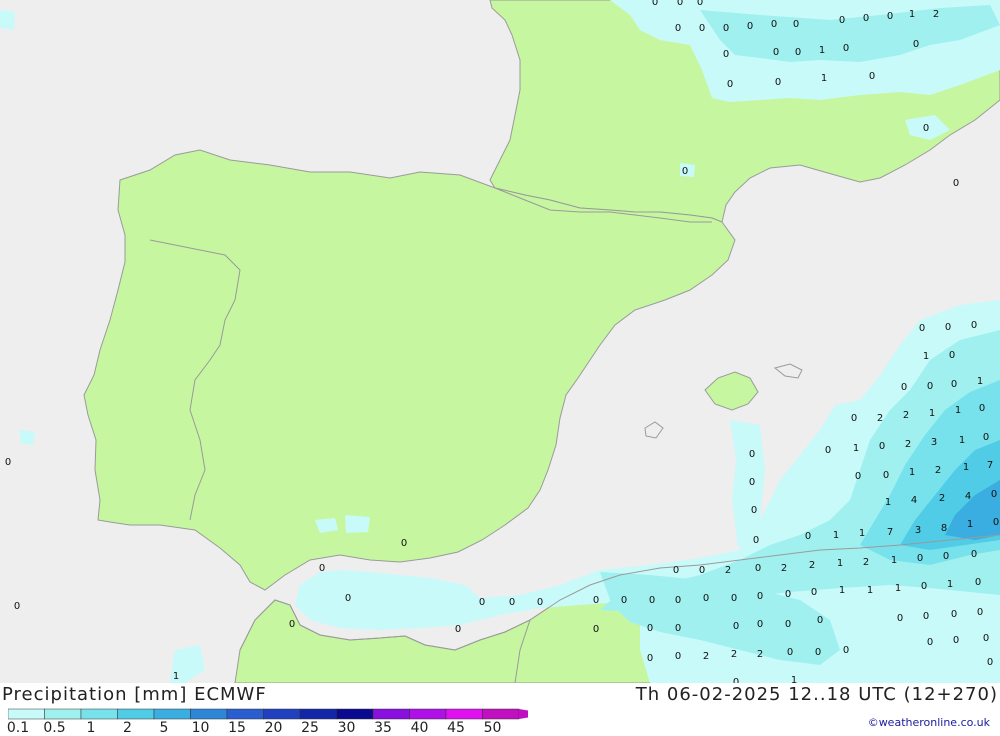  What do you see at coordinates (492, 728) in the screenshot?
I see `legend-label: 50` at bounding box center [492, 728].